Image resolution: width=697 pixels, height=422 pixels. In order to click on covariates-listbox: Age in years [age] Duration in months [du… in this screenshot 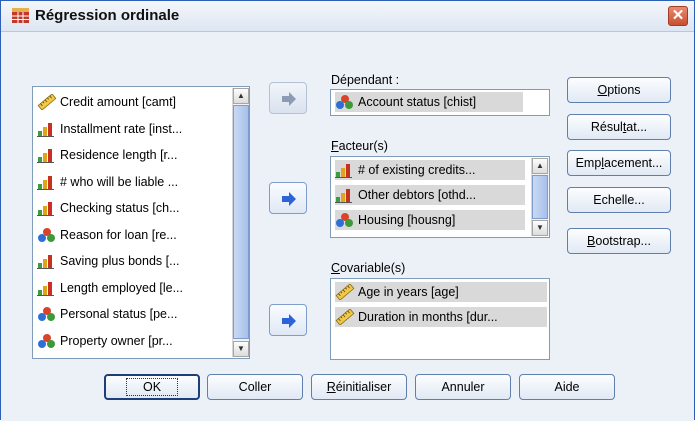, I will do `click(440, 319)`.